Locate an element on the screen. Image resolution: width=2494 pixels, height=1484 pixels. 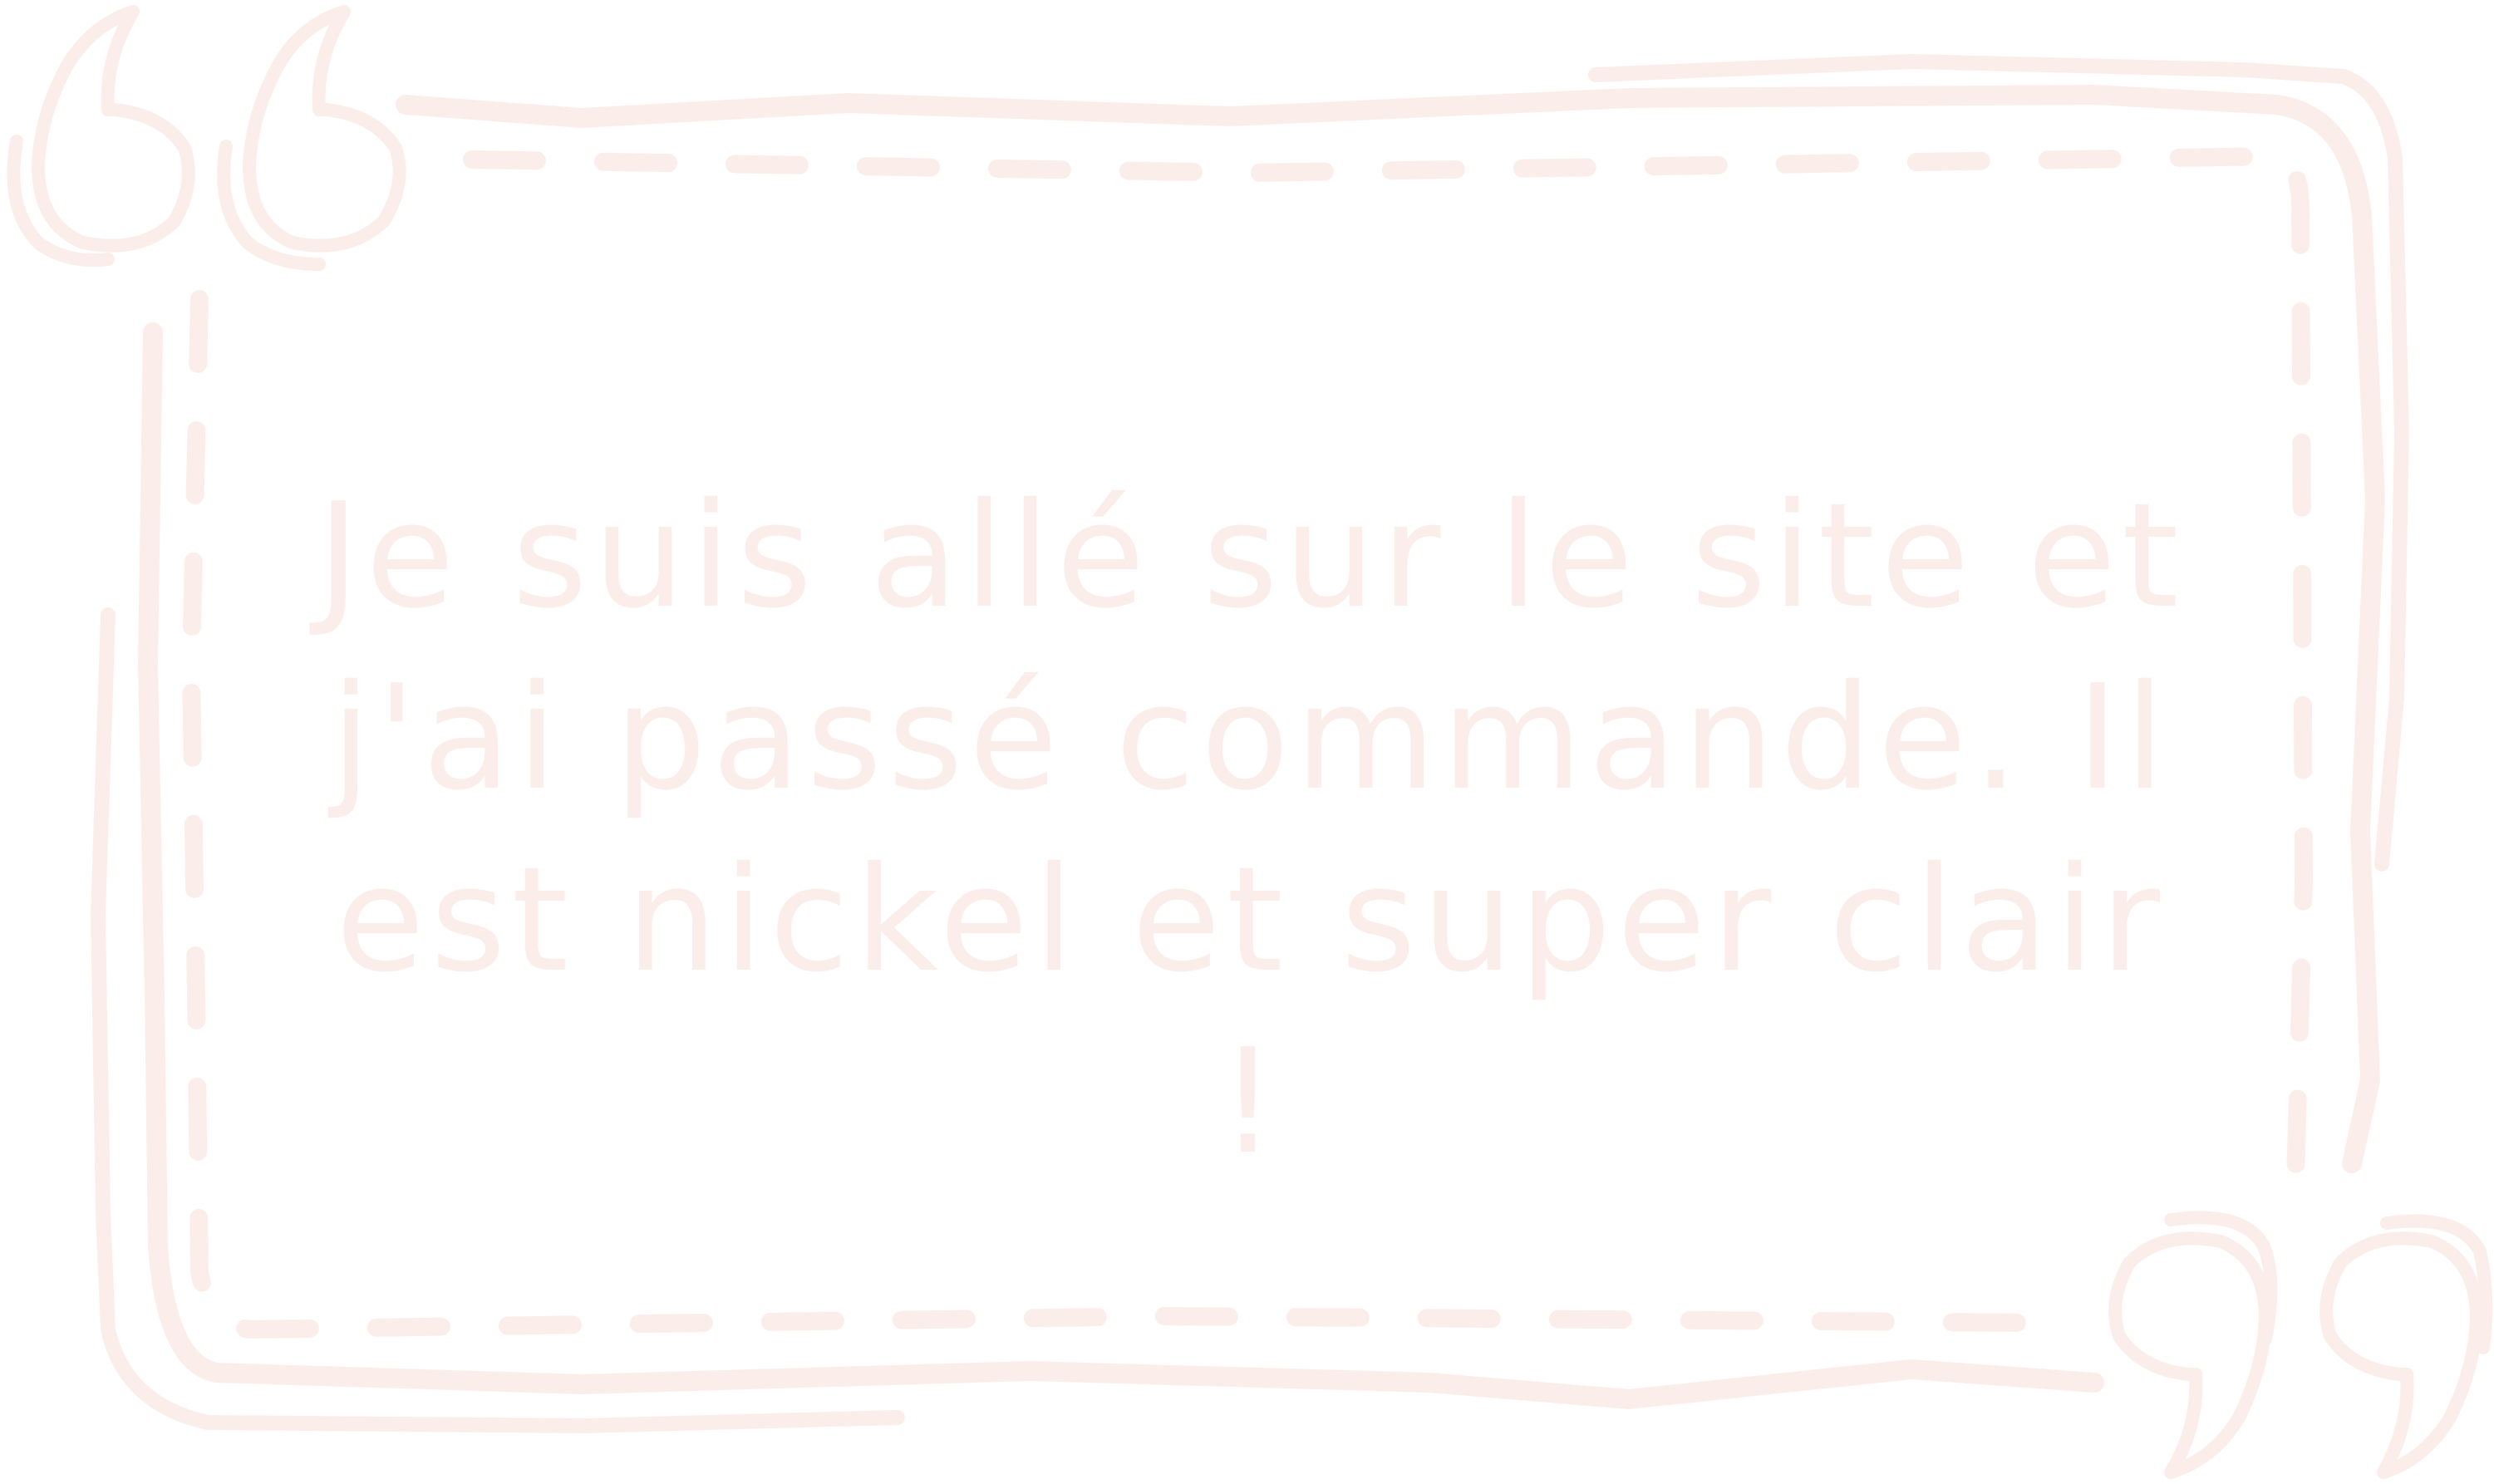
open-quote-icon is located at coordinates (206, 138).